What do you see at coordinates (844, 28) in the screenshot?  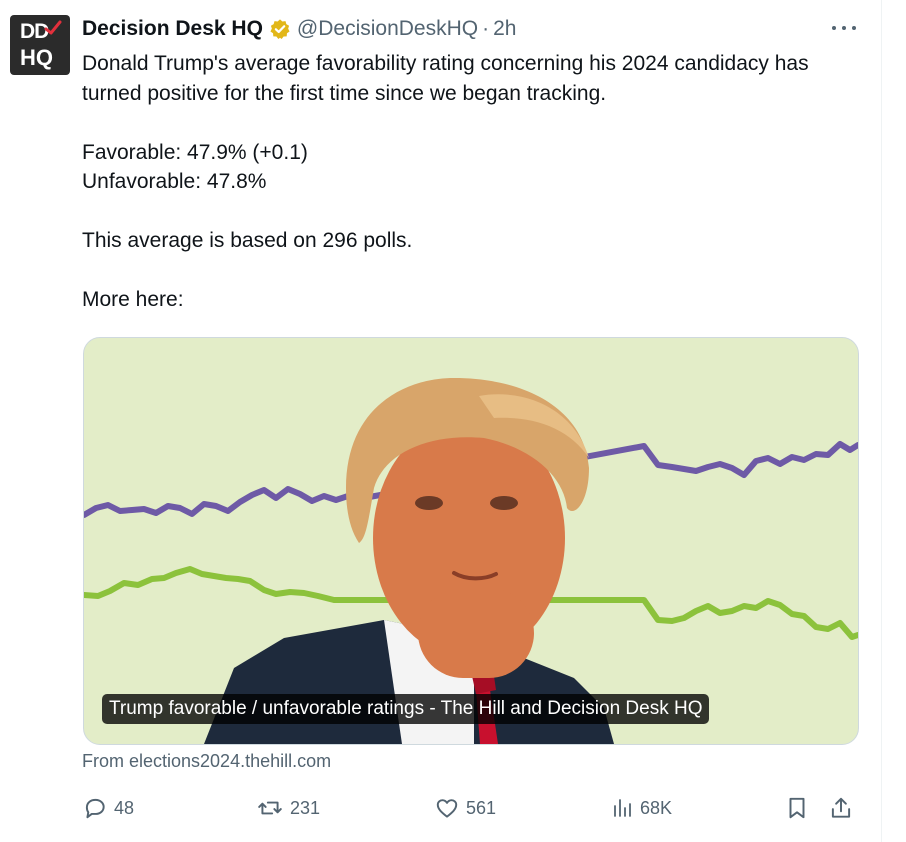 I see `more-options-icon` at bounding box center [844, 28].